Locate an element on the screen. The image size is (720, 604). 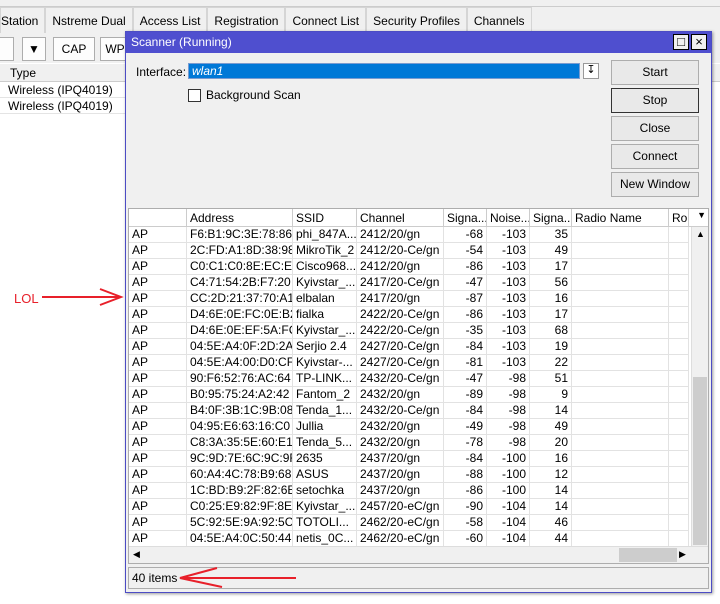
lol-annotation: LOL is located at coordinates (26, 298).